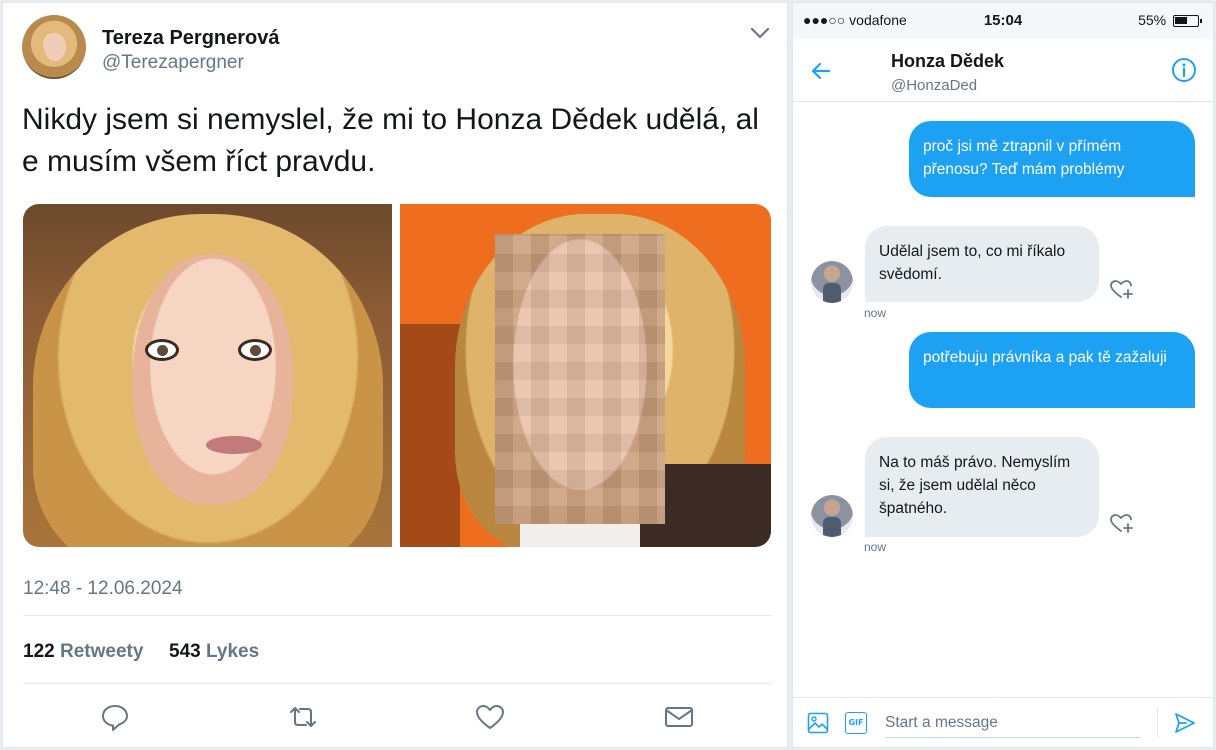  I want to click on likes-stat: 543 Lykes, so click(214, 652).